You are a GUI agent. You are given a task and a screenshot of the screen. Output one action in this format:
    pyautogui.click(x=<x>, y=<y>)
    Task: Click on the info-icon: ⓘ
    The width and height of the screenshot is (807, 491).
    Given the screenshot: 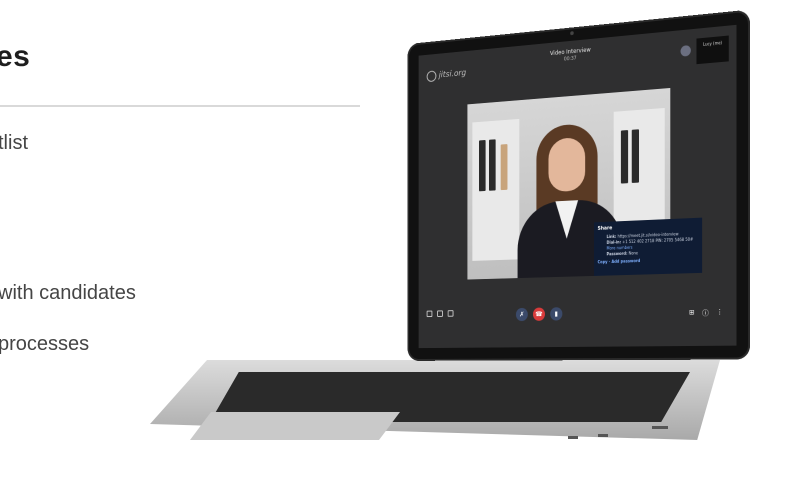 What is the action you would take?
    pyautogui.click(x=705, y=313)
    